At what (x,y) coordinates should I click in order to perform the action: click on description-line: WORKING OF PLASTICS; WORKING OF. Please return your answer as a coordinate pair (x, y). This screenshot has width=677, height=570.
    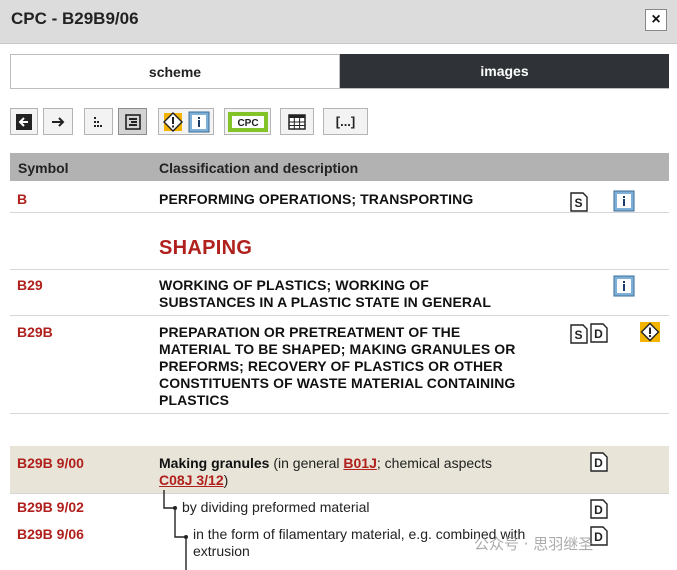
    Looking at the image, I should click on (294, 285).